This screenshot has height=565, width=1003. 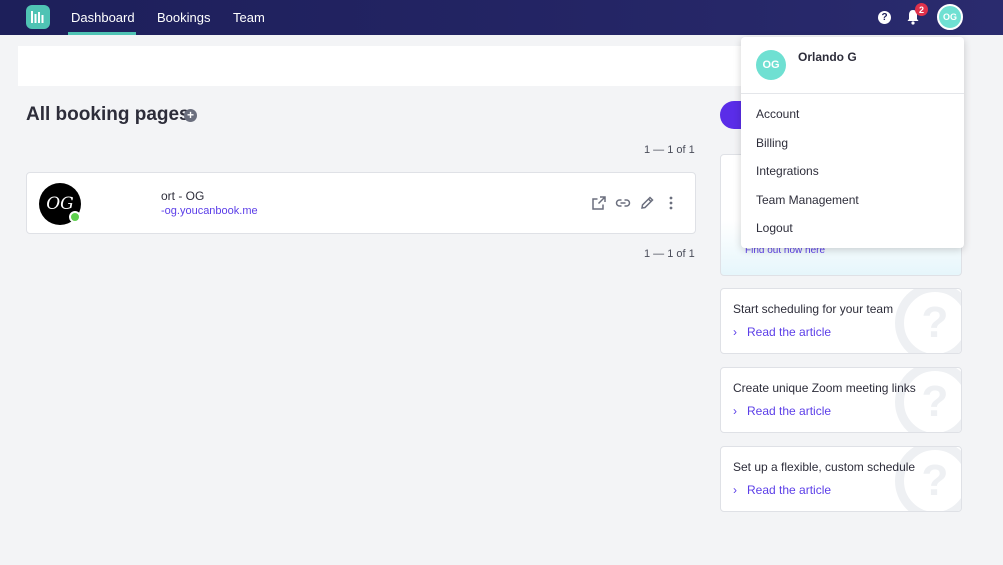 What do you see at coordinates (807, 200) in the screenshot?
I see `menu-item-team-management: Team Management` at bounding box center [807, 200].